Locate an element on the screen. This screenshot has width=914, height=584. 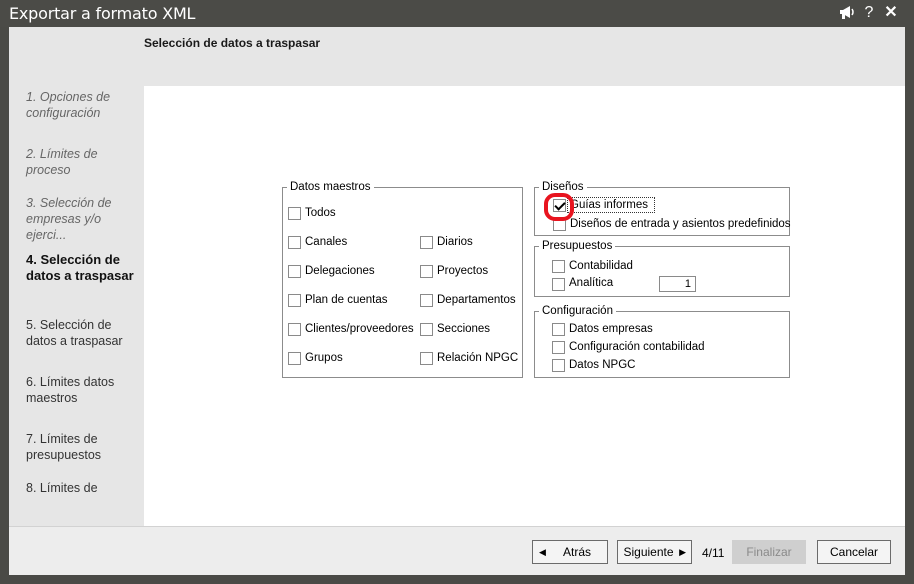
secciones-label: Secciones is located at coordinates (463, 329).